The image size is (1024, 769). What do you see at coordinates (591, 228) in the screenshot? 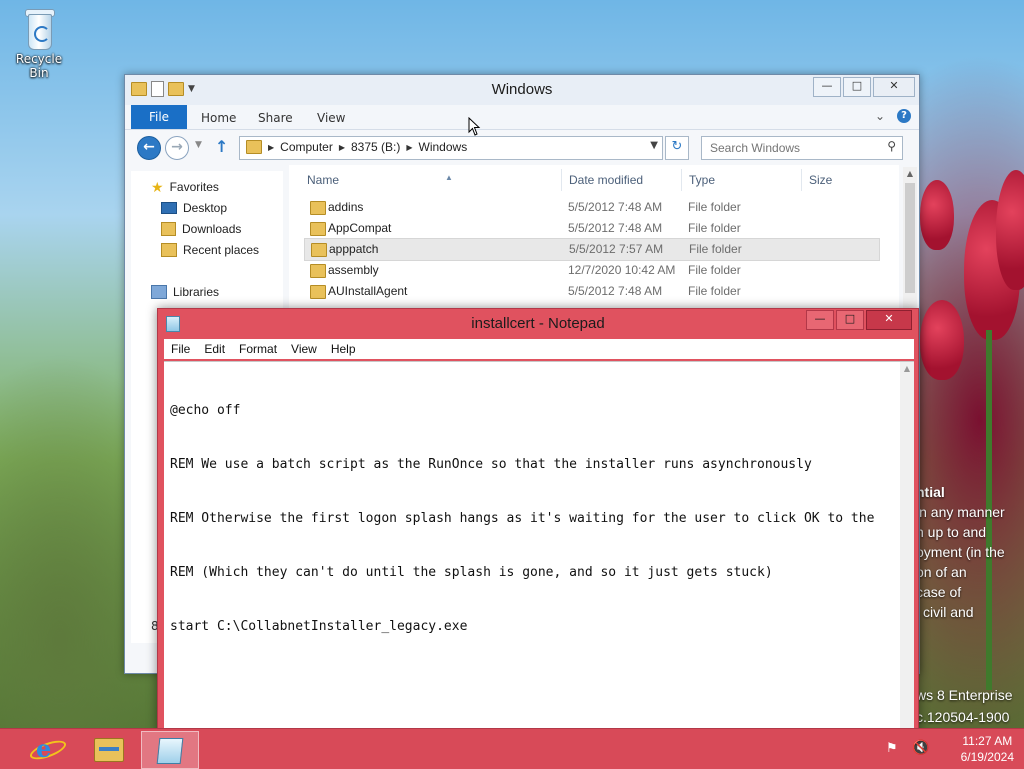
I see `table-row: AppCompat 5/5/2012 7:48 AM File folder` at bounding box center [591, 228].